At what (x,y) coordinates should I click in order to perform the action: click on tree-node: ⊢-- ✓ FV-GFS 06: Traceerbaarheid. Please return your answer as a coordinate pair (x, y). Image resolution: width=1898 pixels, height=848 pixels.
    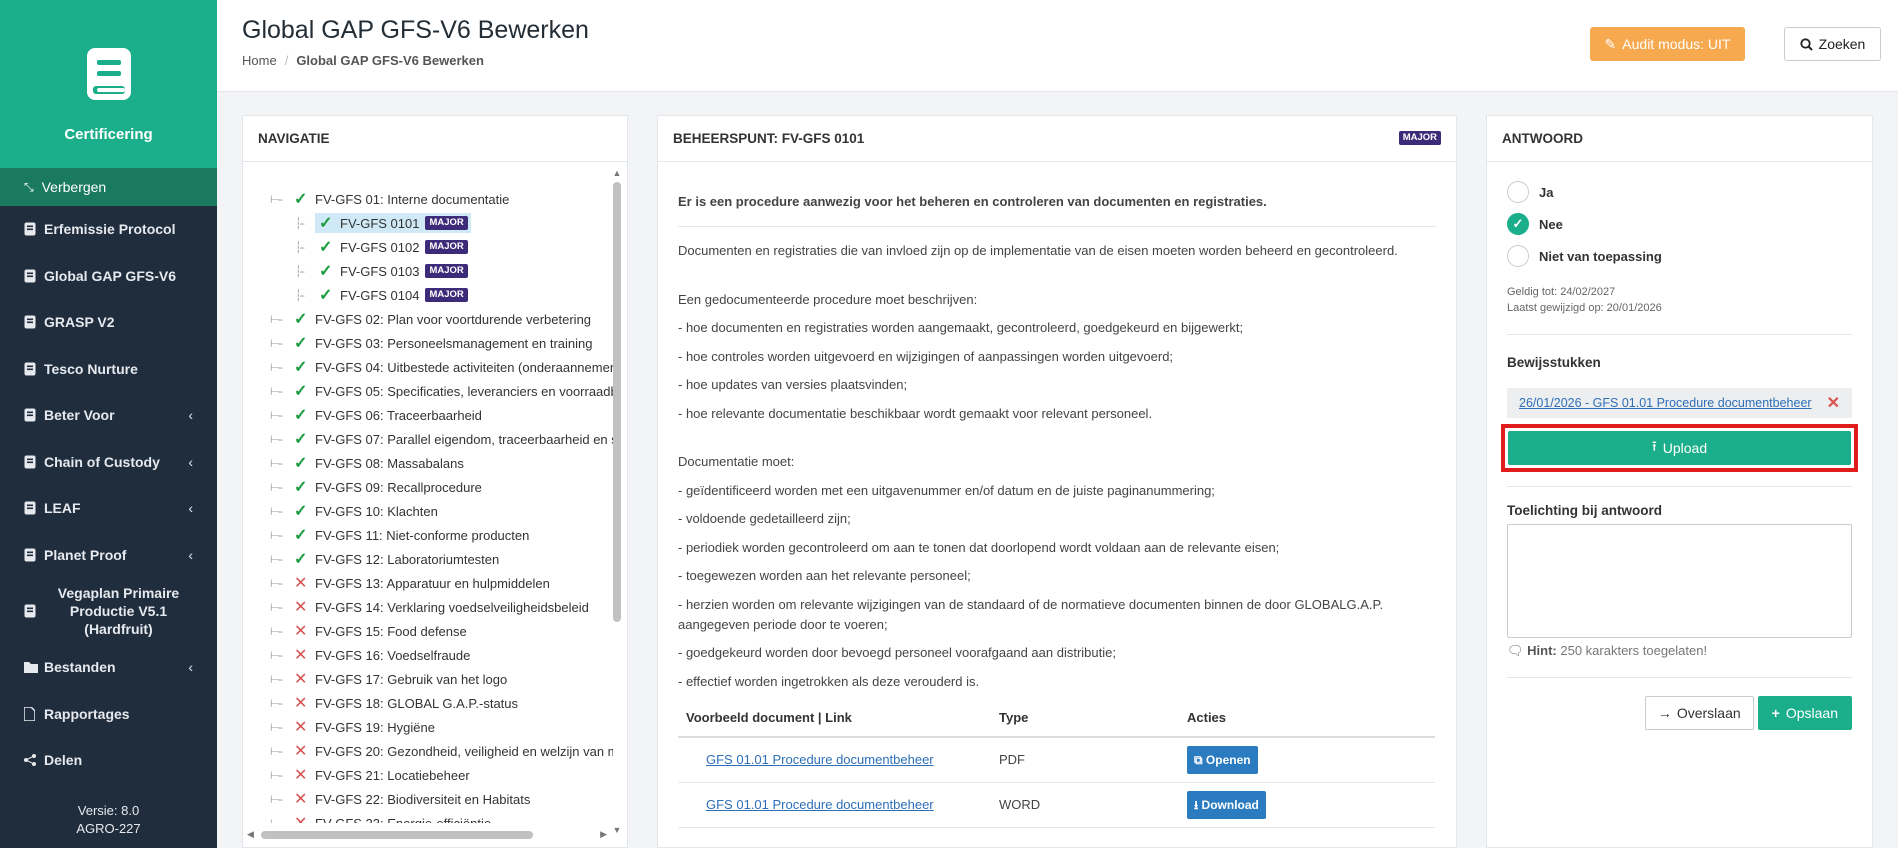
    Looking at the image, I should click on (441, 415).